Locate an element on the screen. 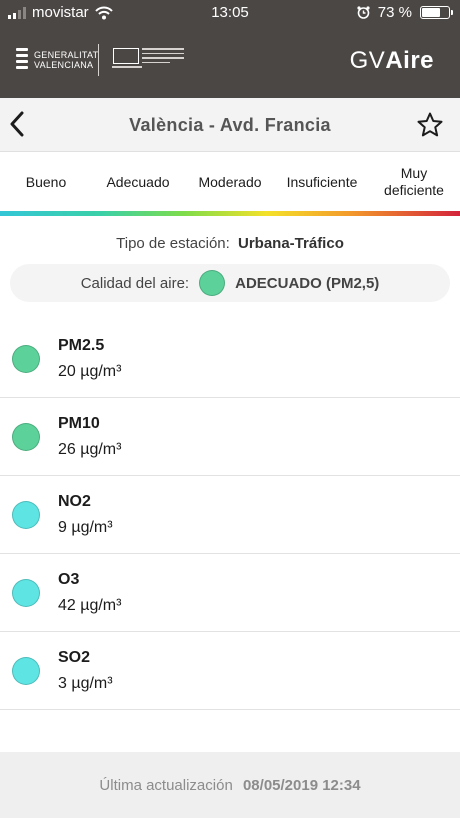  pollutant-value: 26 µg/m³ is located at coordinates (90, 449).